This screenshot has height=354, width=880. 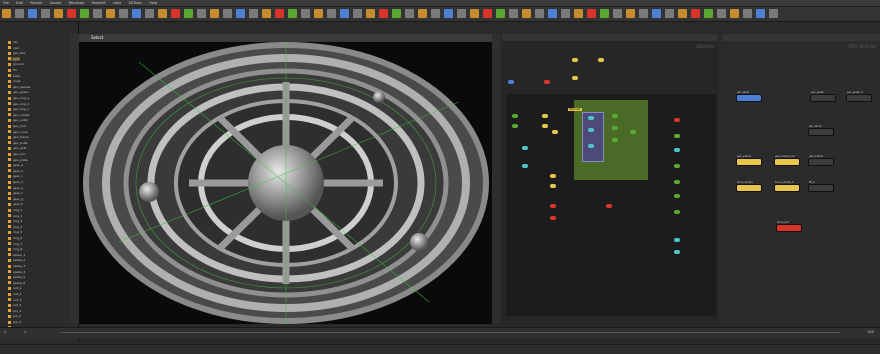 I want to click on vex-node: bone_simple_b, so click(x=787, y=186).